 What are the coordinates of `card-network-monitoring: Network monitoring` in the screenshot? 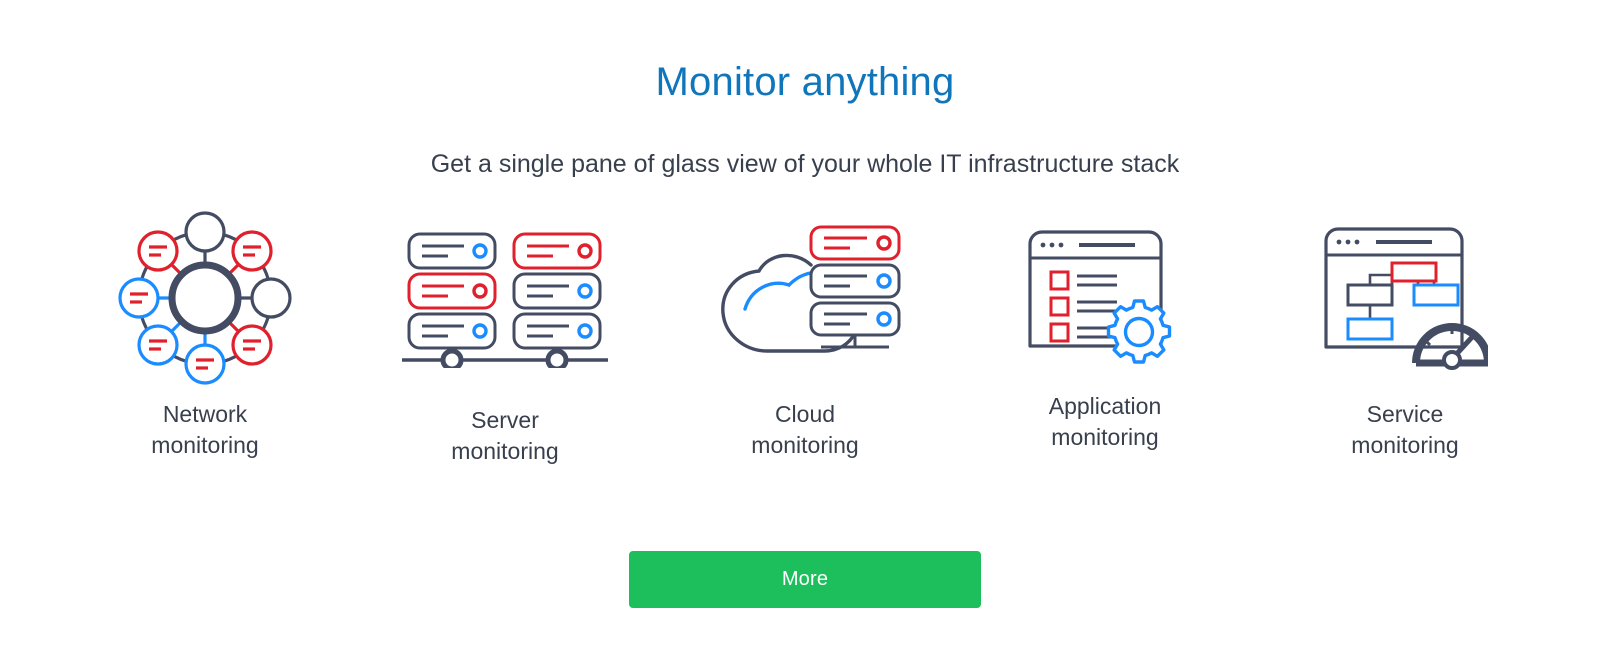 It's located at (205, 335).